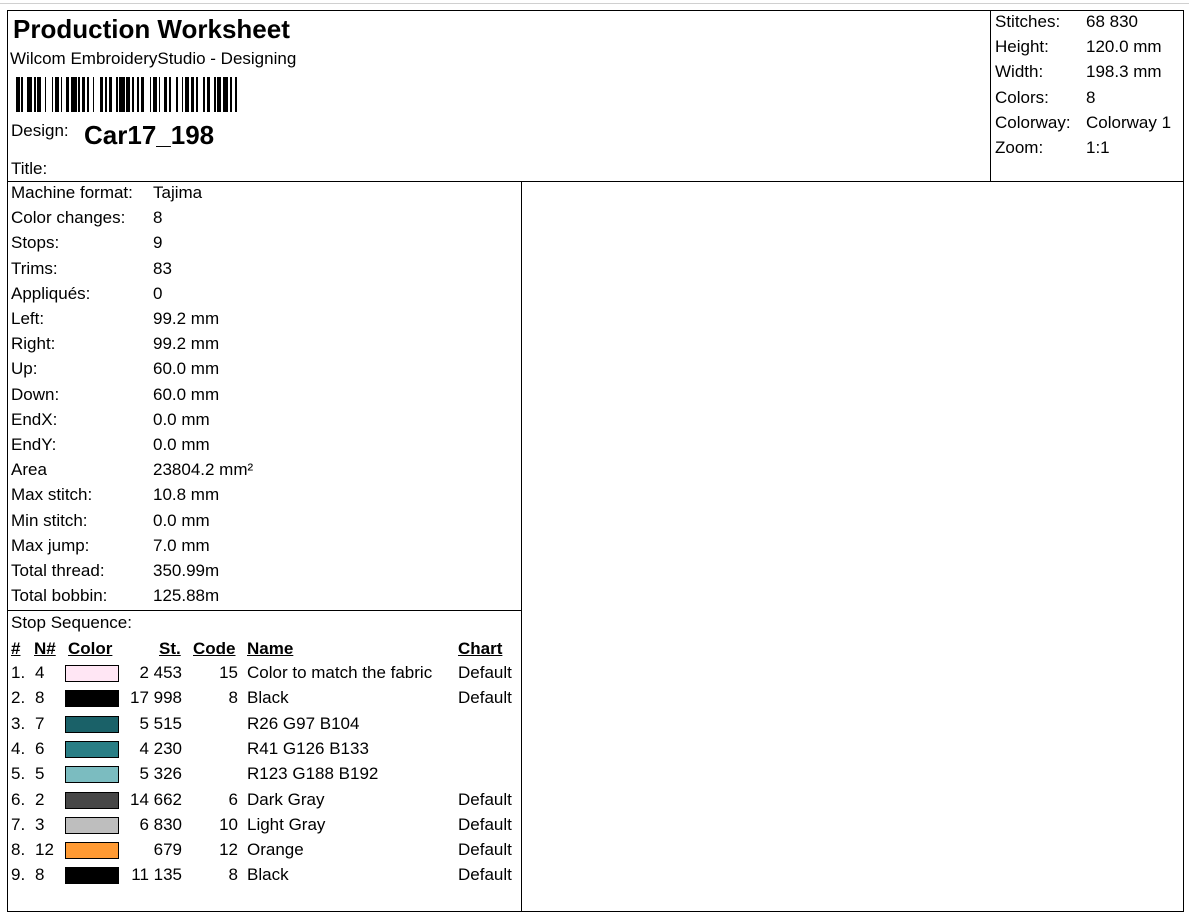 The height and width of the screenshot is (912, 1189). Describe the element at coordinates (18, 748) in the screenshot. I see `stop-number: 4.` at that location.